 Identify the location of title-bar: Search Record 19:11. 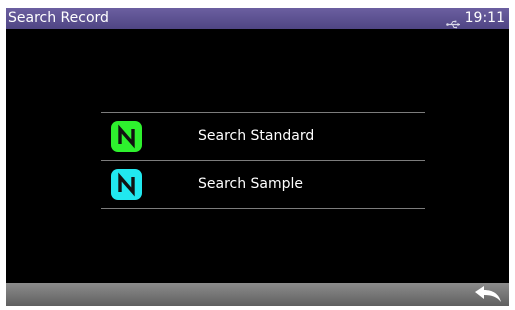
(257, 18).